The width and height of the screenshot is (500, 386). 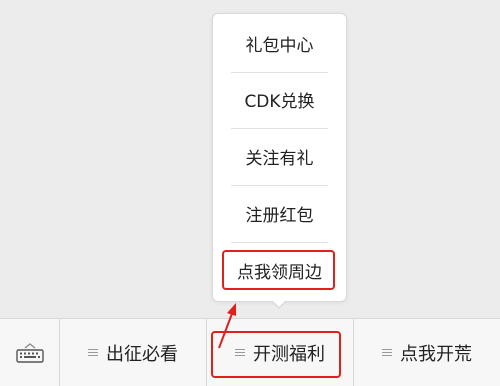 I want to click on menu-tab-launch-benefits: 开测福利, so click(x=280, y=352).